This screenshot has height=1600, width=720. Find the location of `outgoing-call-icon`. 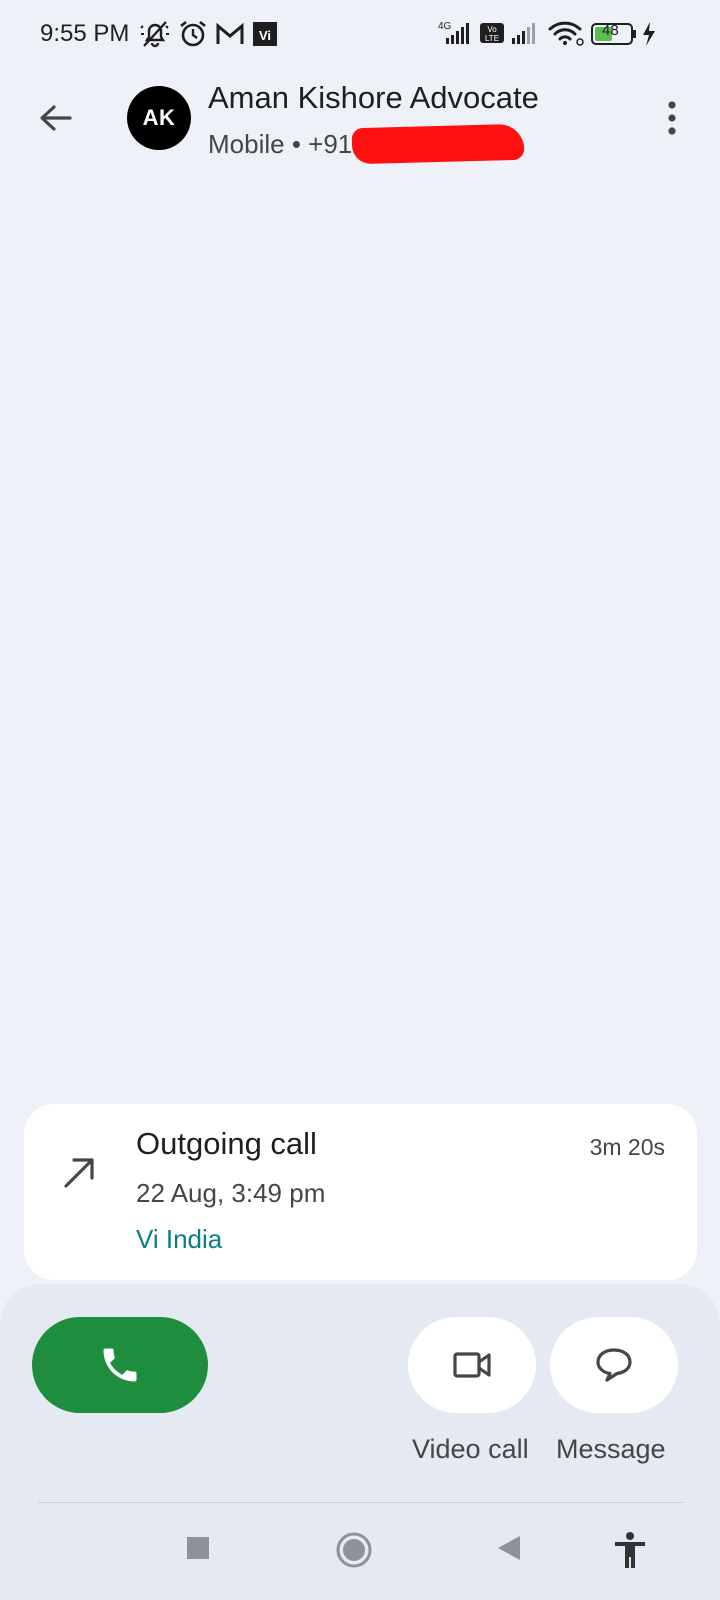

outgoing-call-icon is located at coordinates (80, 1172).